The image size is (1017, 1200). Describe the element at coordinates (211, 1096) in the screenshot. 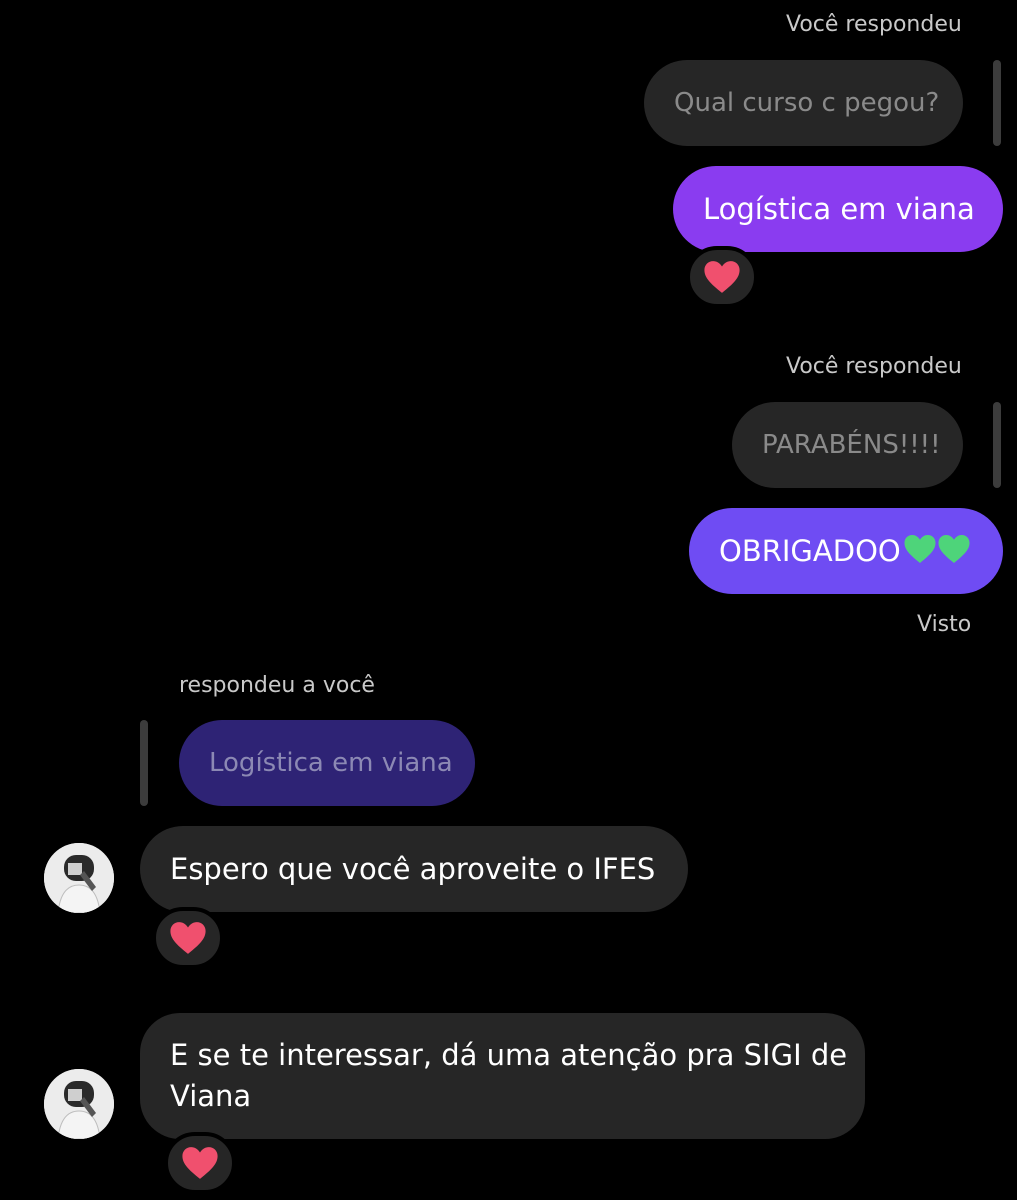

I see `received-message-line: Viana` at that location.